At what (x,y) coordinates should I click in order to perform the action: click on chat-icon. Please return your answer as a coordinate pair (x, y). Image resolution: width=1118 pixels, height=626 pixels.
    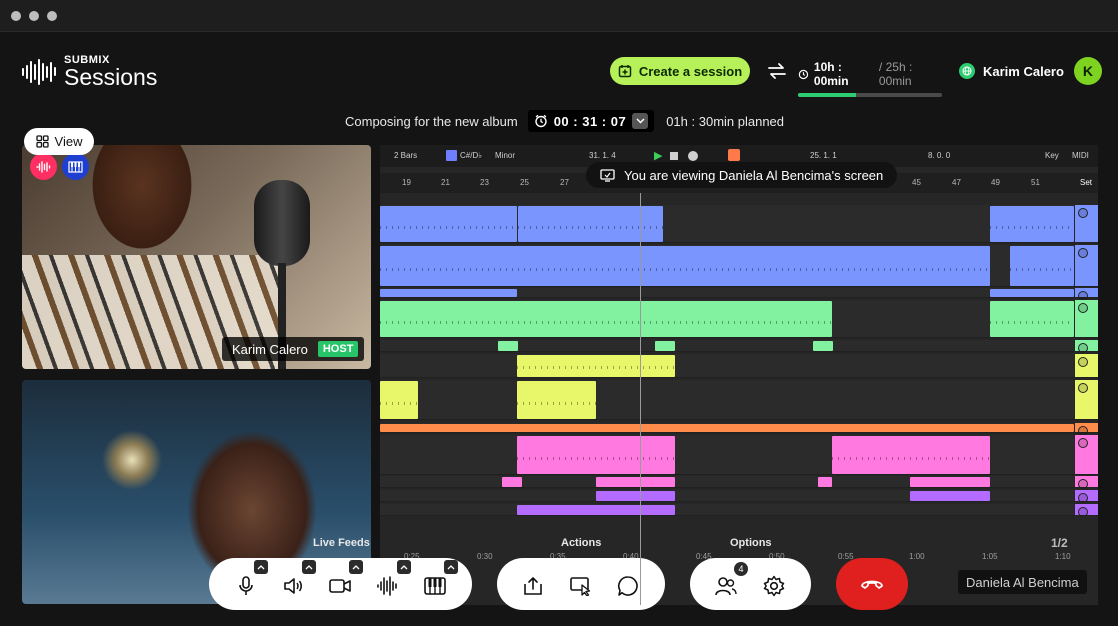
    Looking at the image, I should click on (628, 586).